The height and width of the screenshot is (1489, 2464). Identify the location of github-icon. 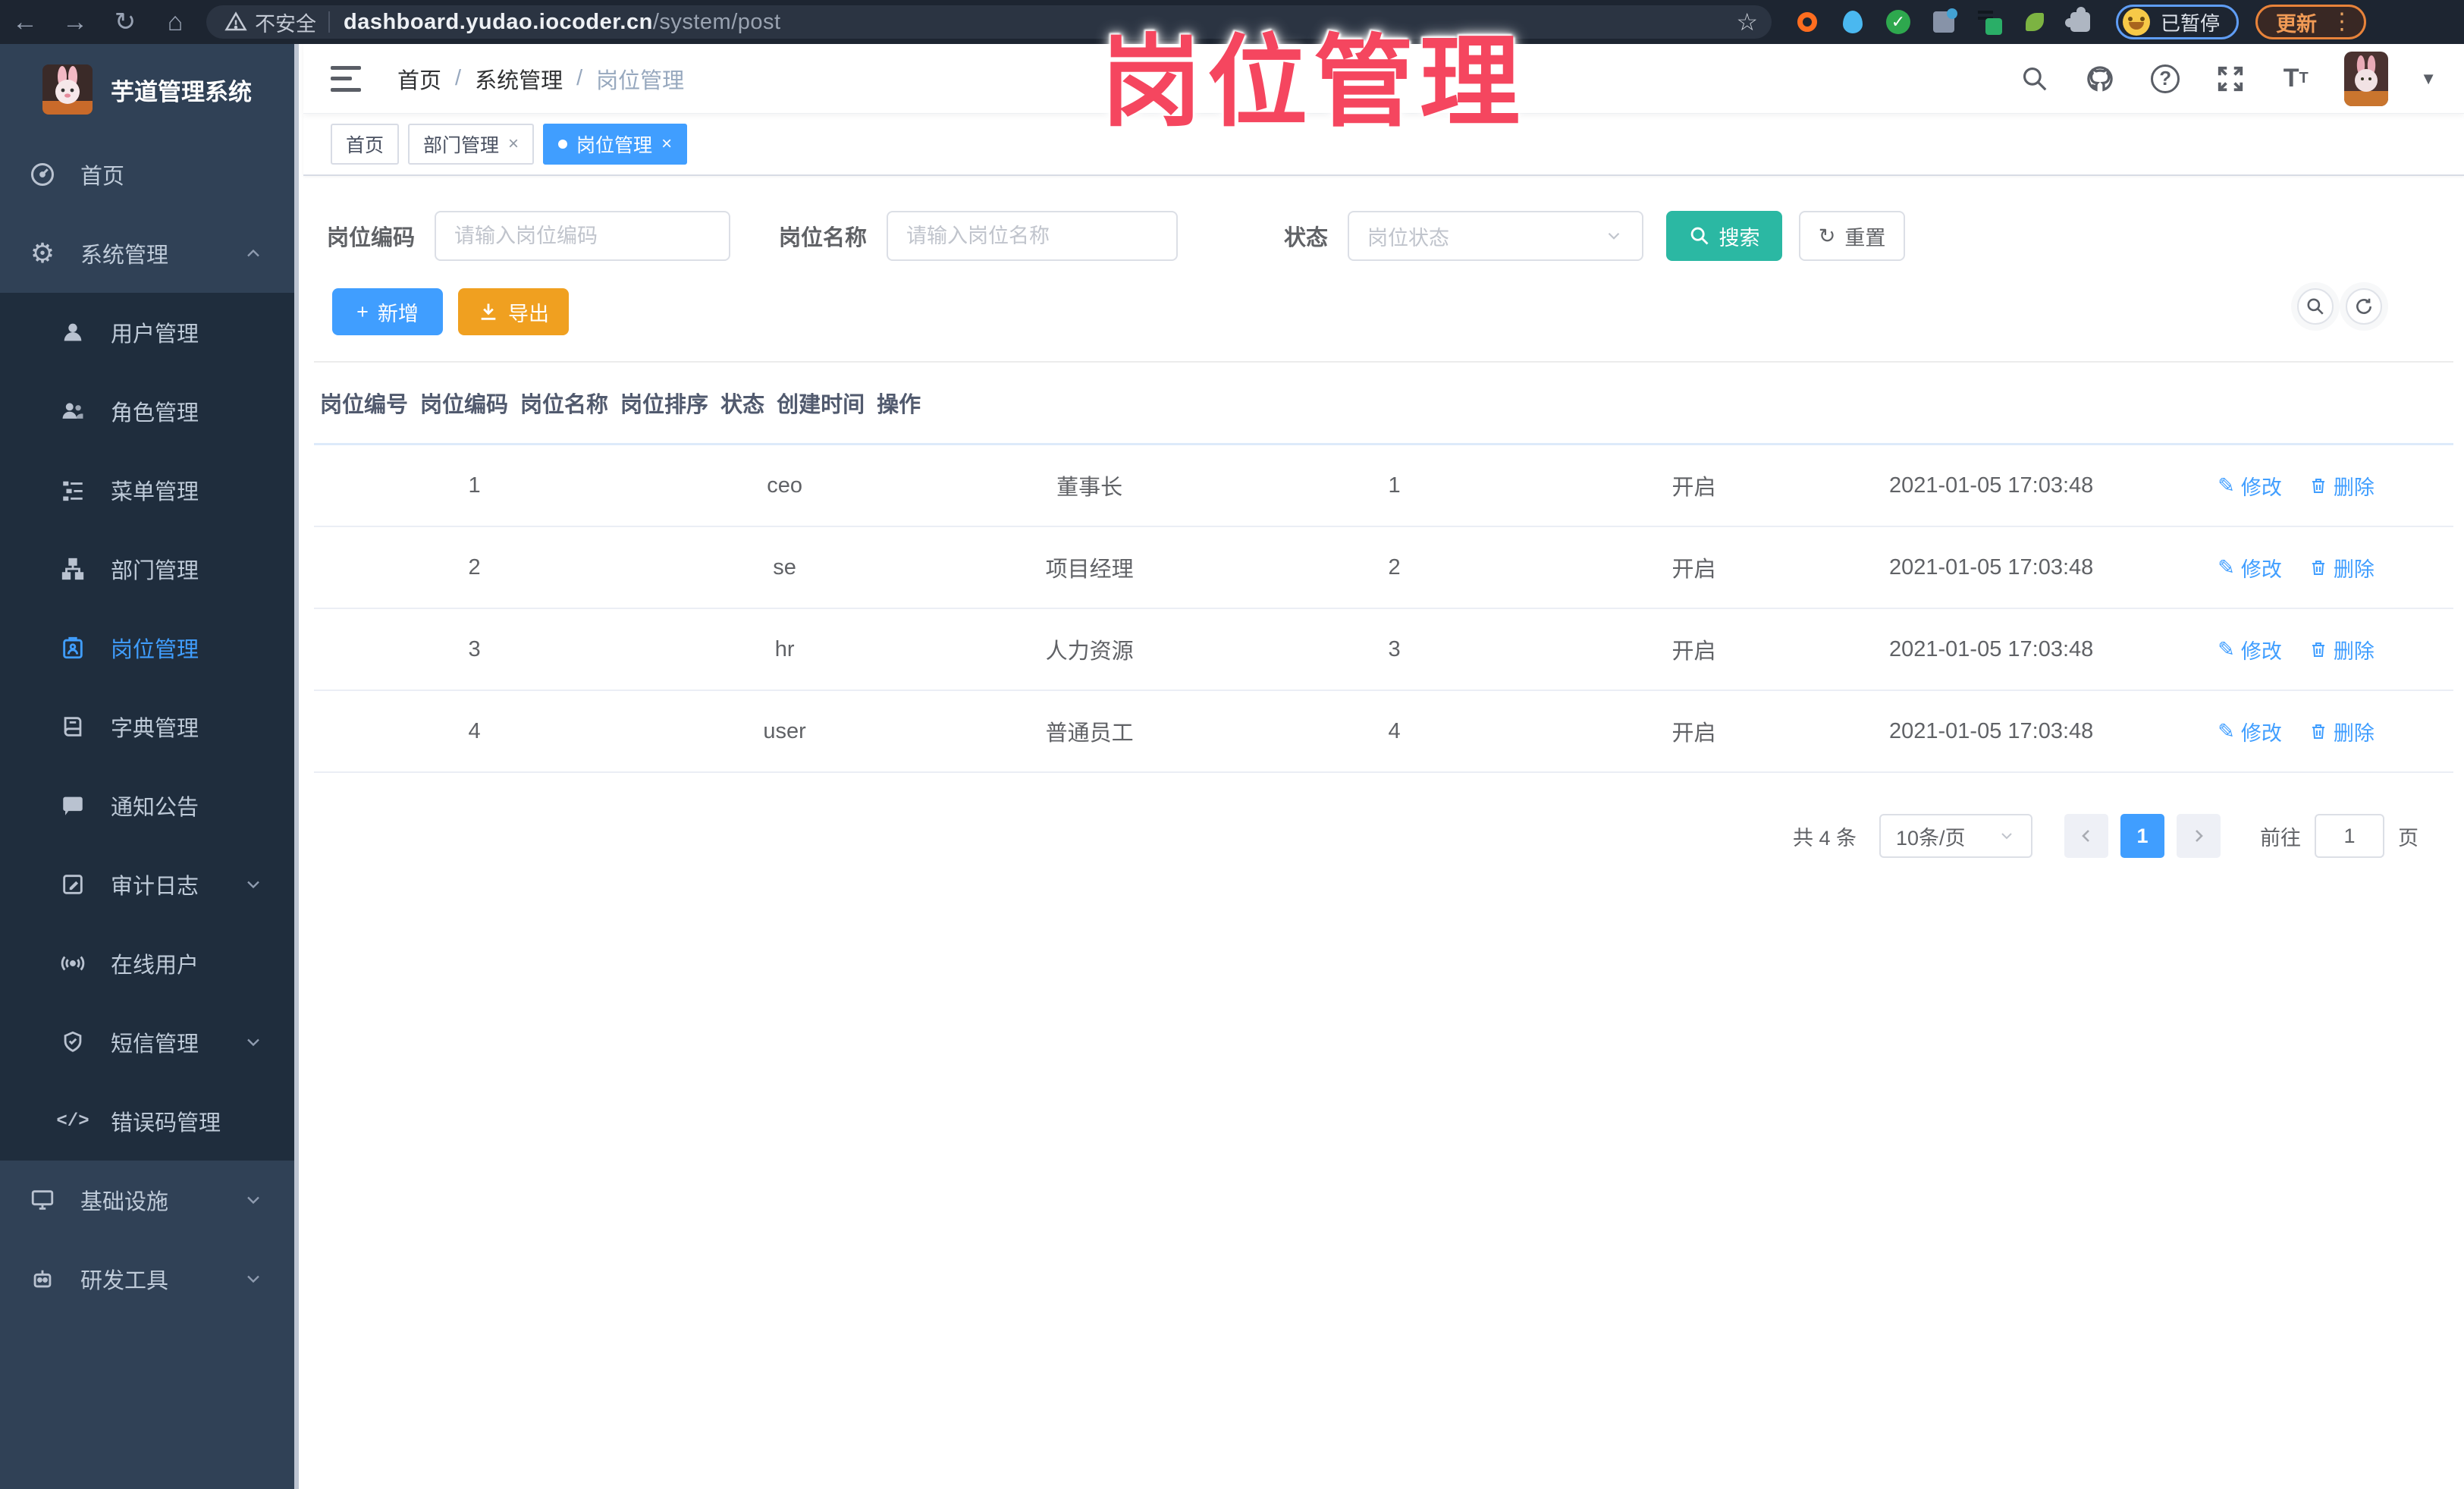
(2100, 79).